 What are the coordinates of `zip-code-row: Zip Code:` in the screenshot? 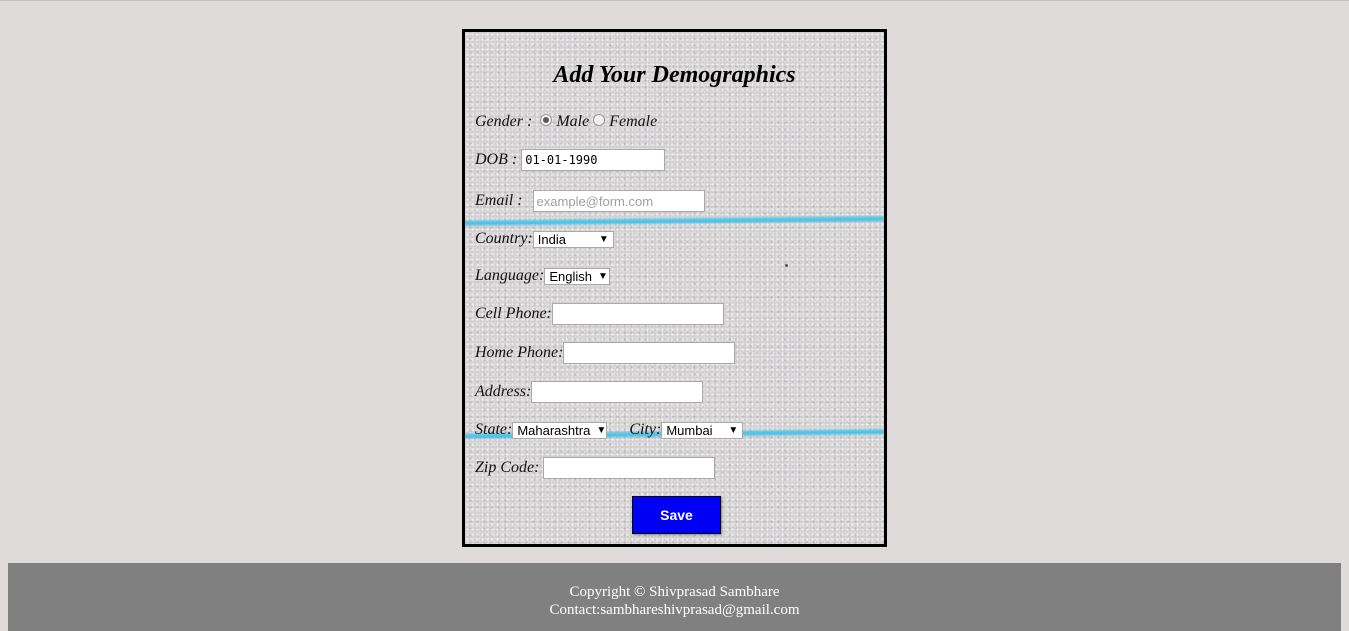 It's located at (595, 468).